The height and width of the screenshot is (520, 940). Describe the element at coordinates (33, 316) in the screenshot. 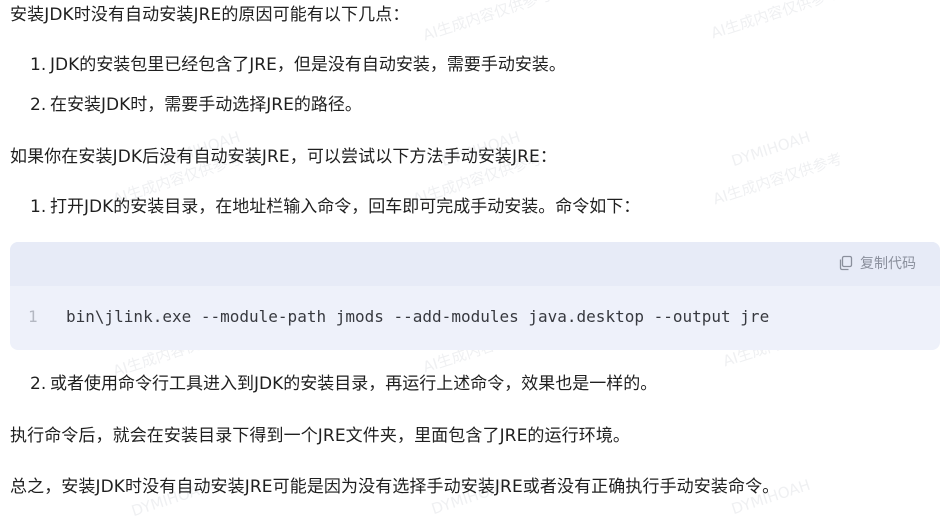

I see `line-number: 1` at that location.